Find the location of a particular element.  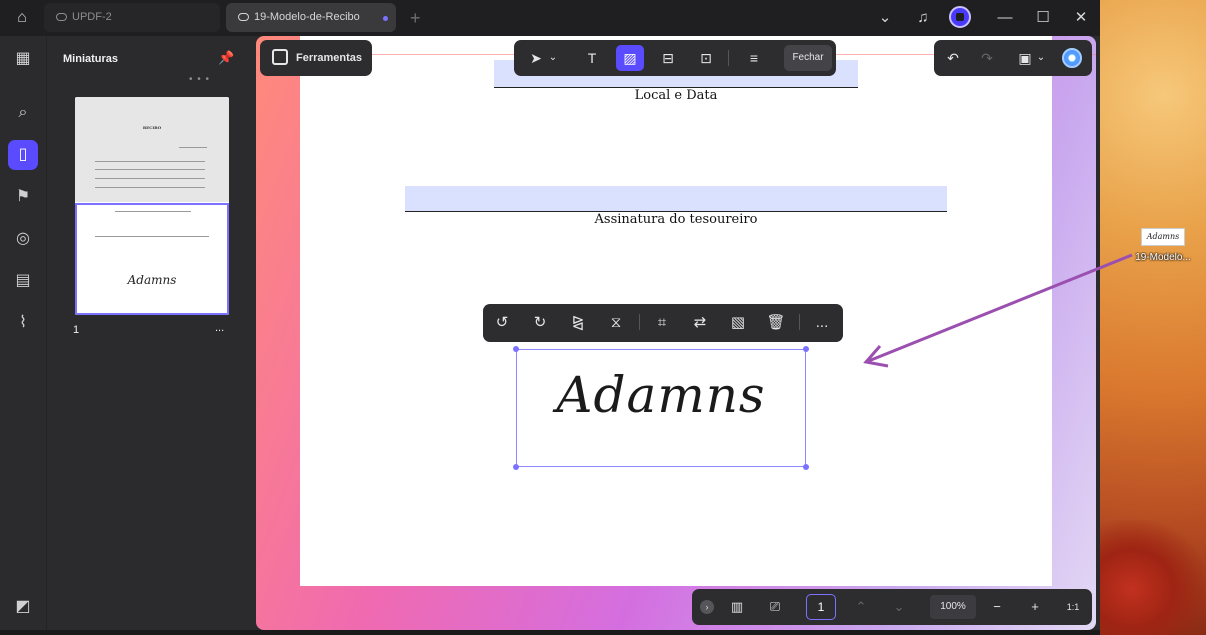

tab-label: 19-Modelo-de-Recibo is located at coordinates (307, 17).